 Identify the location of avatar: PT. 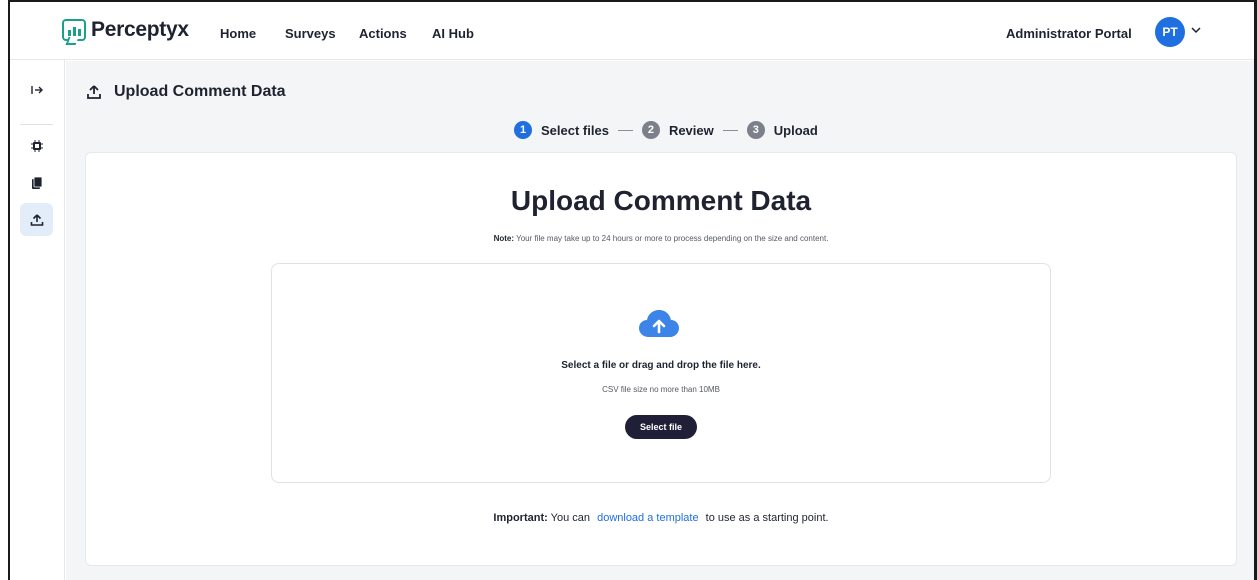
(1170, 32).